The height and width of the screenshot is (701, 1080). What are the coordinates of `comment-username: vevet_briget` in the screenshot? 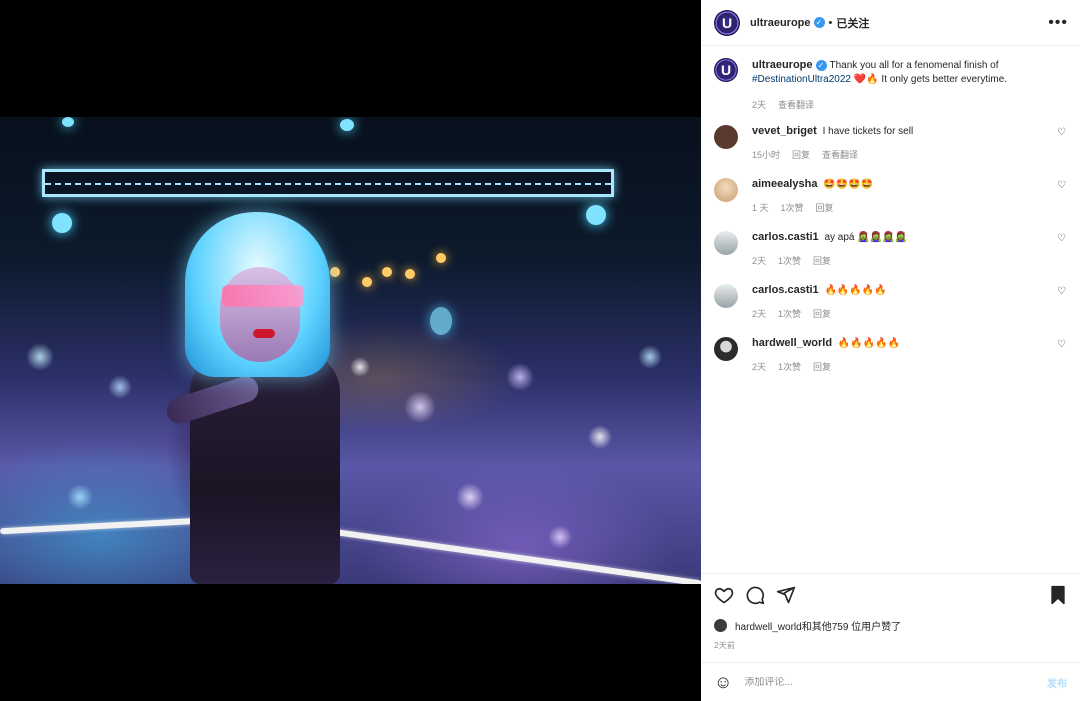 It's located at (784, 131).